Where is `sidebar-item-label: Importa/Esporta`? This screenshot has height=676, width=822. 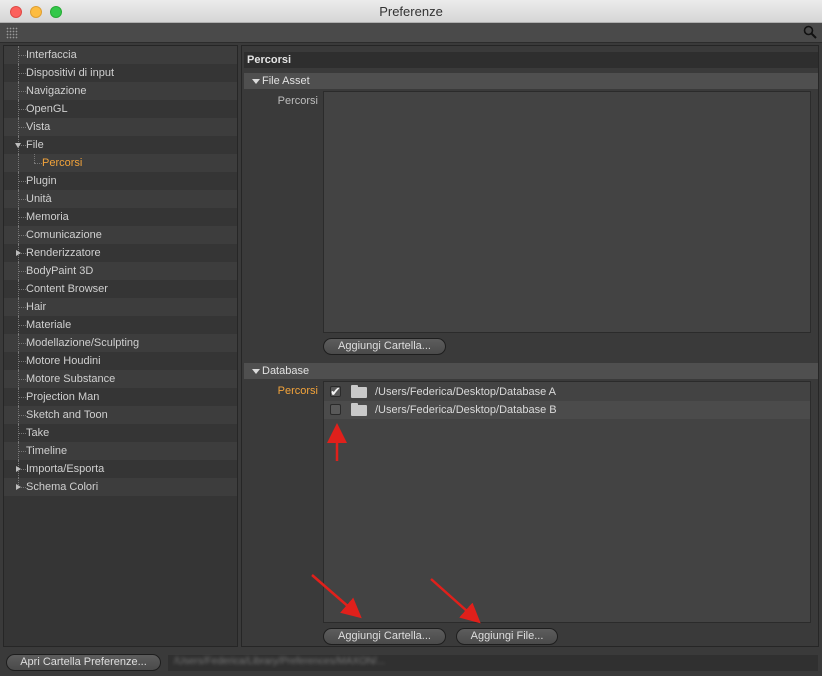
sidebar-item-label: Importa/Esporta is located at coordinates (65, 469).